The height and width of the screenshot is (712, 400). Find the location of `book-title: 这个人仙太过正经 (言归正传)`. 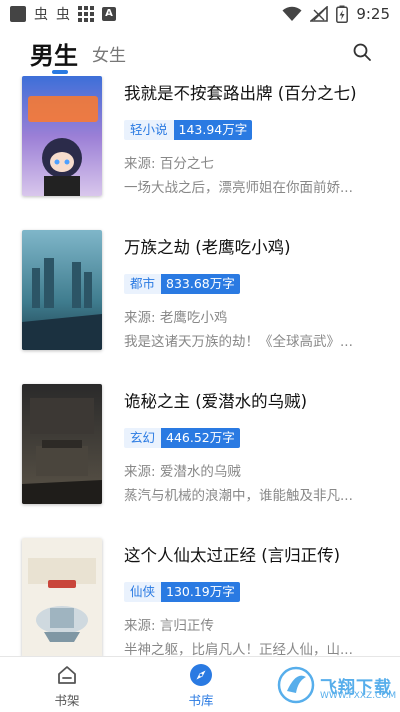

book-title: 这个人仙太过正经 (言归正传) is located at coordinates (232, 554).